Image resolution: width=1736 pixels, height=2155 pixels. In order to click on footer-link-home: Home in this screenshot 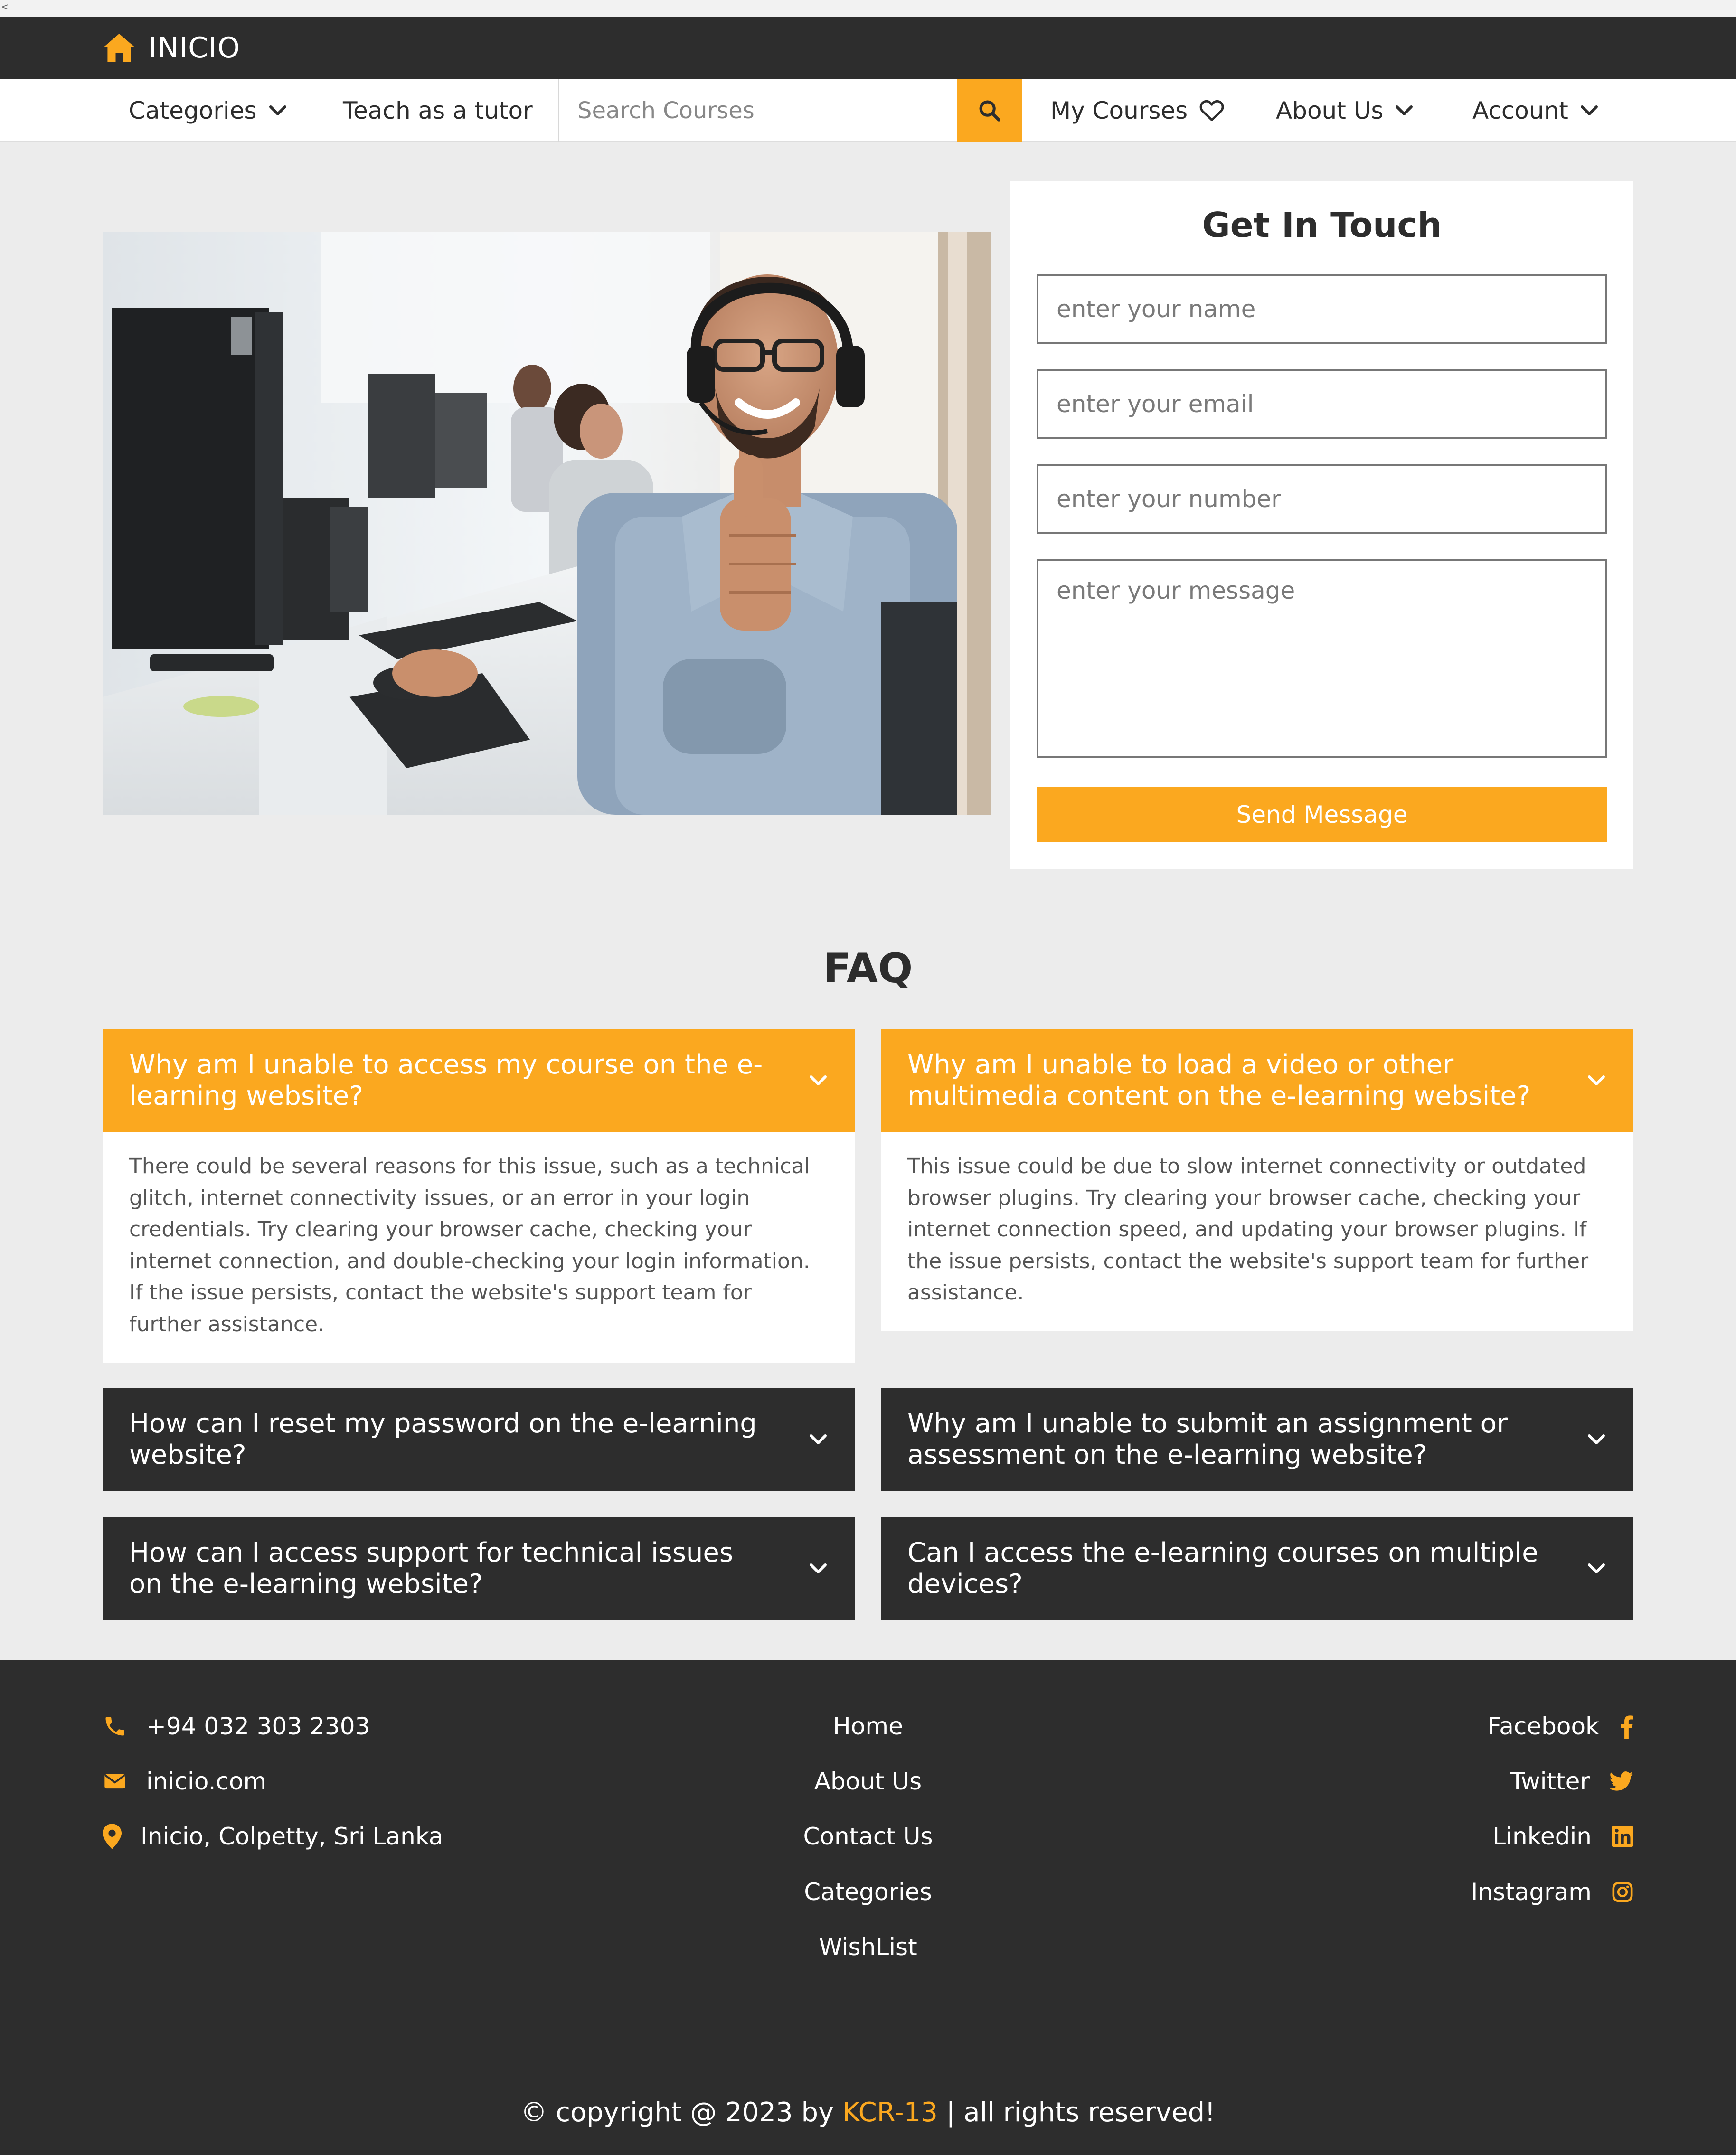, I will do `click(868, 1726)`.